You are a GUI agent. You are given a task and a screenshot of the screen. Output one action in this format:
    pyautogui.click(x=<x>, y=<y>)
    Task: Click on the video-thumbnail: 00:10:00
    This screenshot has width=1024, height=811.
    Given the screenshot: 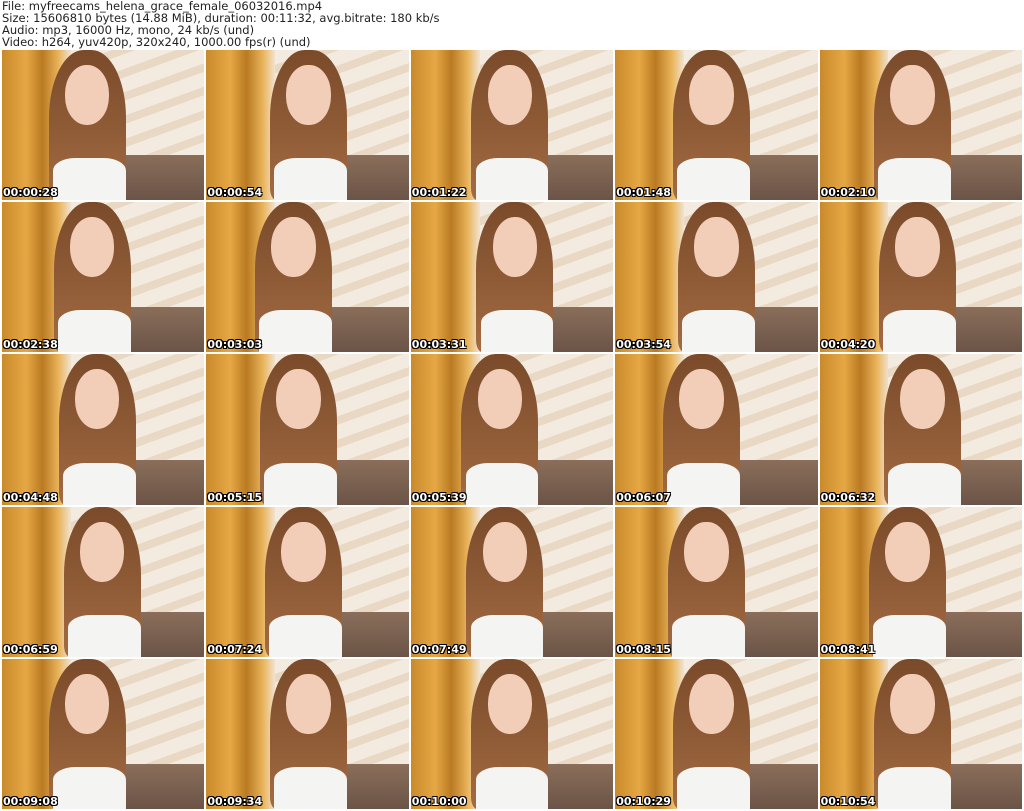 What is the action you would take?
    pyautogui.click(x=512, y=733)
    